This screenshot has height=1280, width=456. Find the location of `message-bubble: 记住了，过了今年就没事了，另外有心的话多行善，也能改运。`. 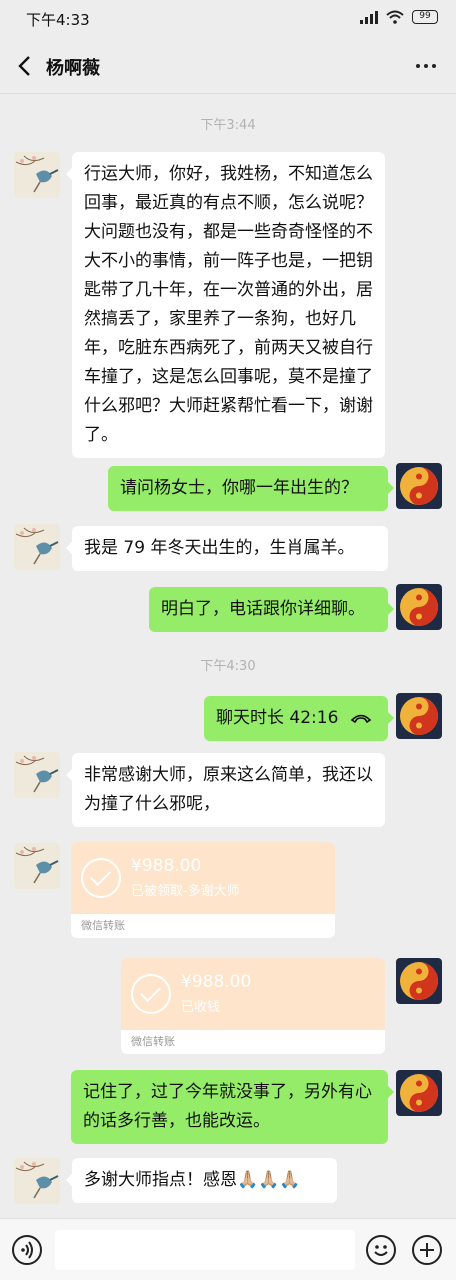

message-bubble: 记住了，过了今年就没事了，另外有心的话多行善，也能改运。 is located at coordinates (232, 1107).